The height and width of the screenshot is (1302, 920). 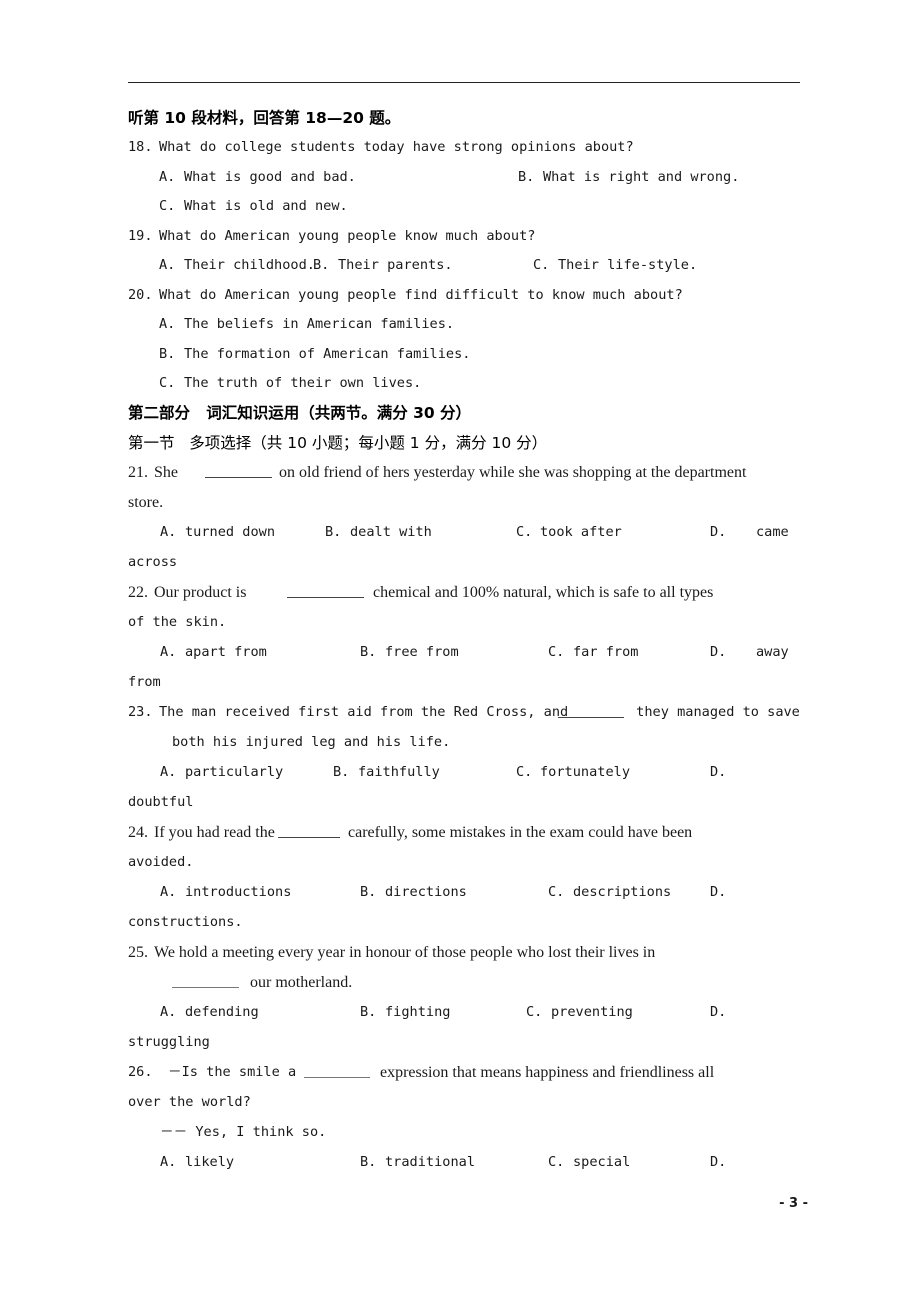 I want to click on option-text-a: introductions, so click(x=238, y=891).